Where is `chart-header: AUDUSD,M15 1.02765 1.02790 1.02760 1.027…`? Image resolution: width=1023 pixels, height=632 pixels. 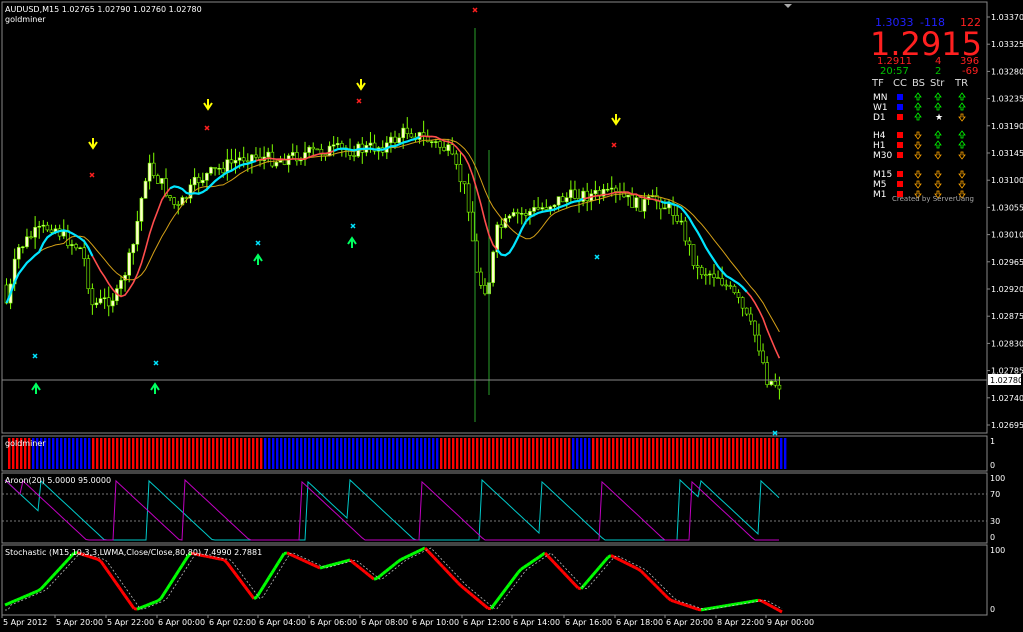 chart-header: AUDUSD,M15 1.02765 1.02790 1.02760 1.027… is located at coordinates (103, 9).